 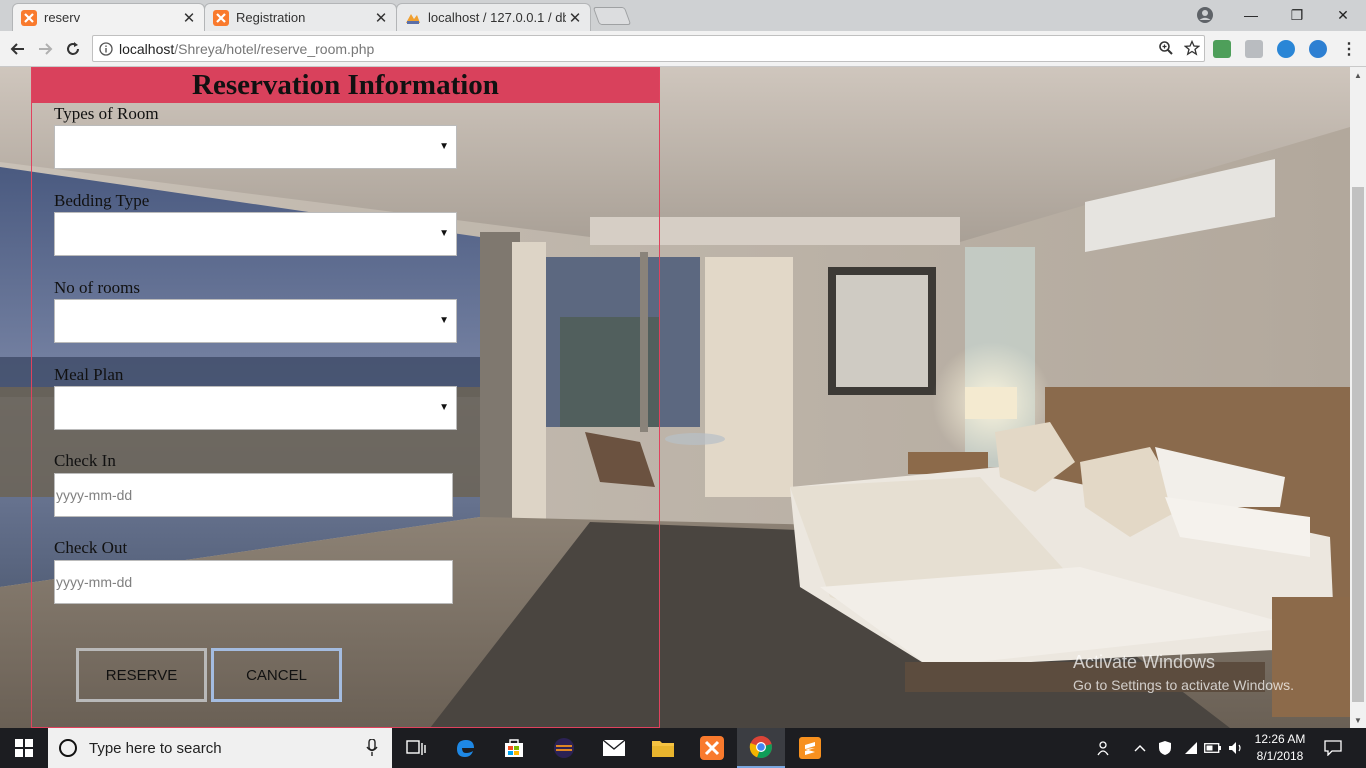 I want to click on xampp-control-icon, so click(x=712, y=748).